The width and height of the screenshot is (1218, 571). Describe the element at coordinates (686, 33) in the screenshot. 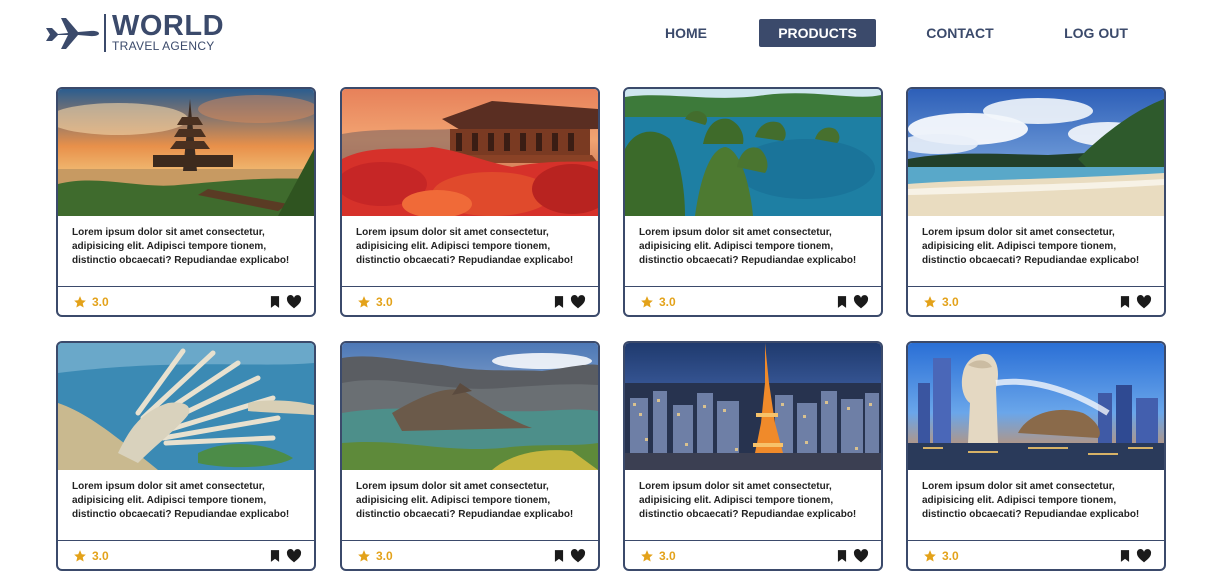

I see `nav-home: HOME` at that location.